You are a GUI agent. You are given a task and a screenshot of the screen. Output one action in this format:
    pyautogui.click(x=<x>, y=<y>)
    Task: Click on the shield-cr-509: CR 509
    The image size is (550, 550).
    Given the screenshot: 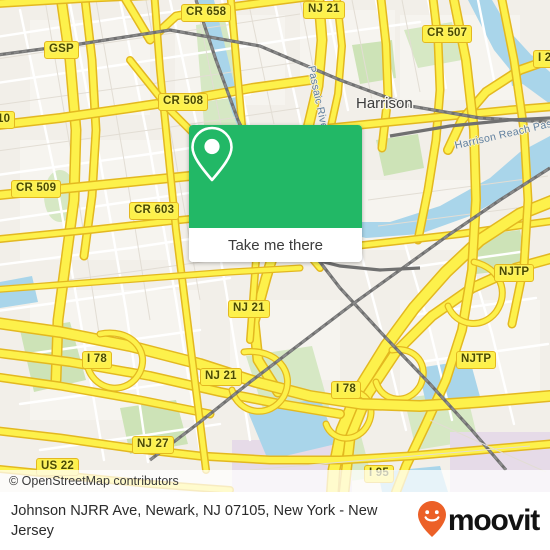 What is the action you would take?
    pyautogui.click(x=36, y=189)
    